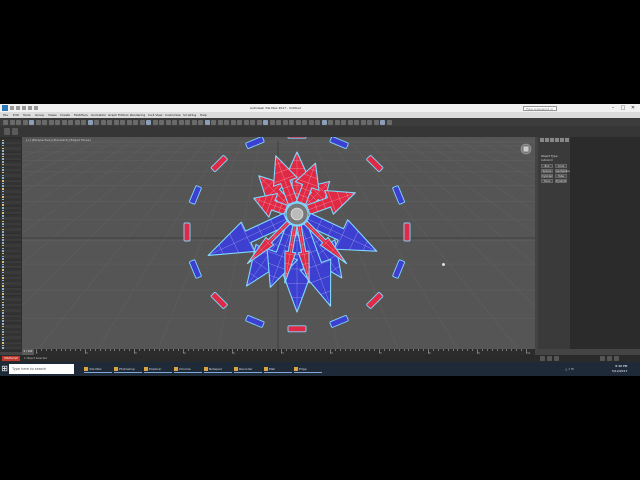 This screenshot has width=640, height=480. Describe the element at coordinates (613, 108) in the screenshot. I see `minimize-button: –` at that location.